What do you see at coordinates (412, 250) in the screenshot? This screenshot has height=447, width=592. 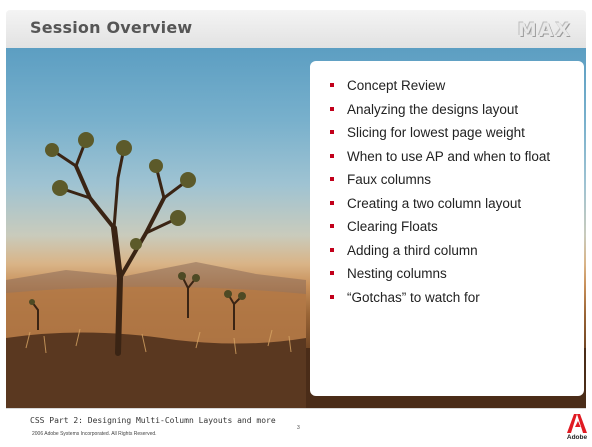 I see `bullet-text: Adding a third column` at bounding box center [412, 250].